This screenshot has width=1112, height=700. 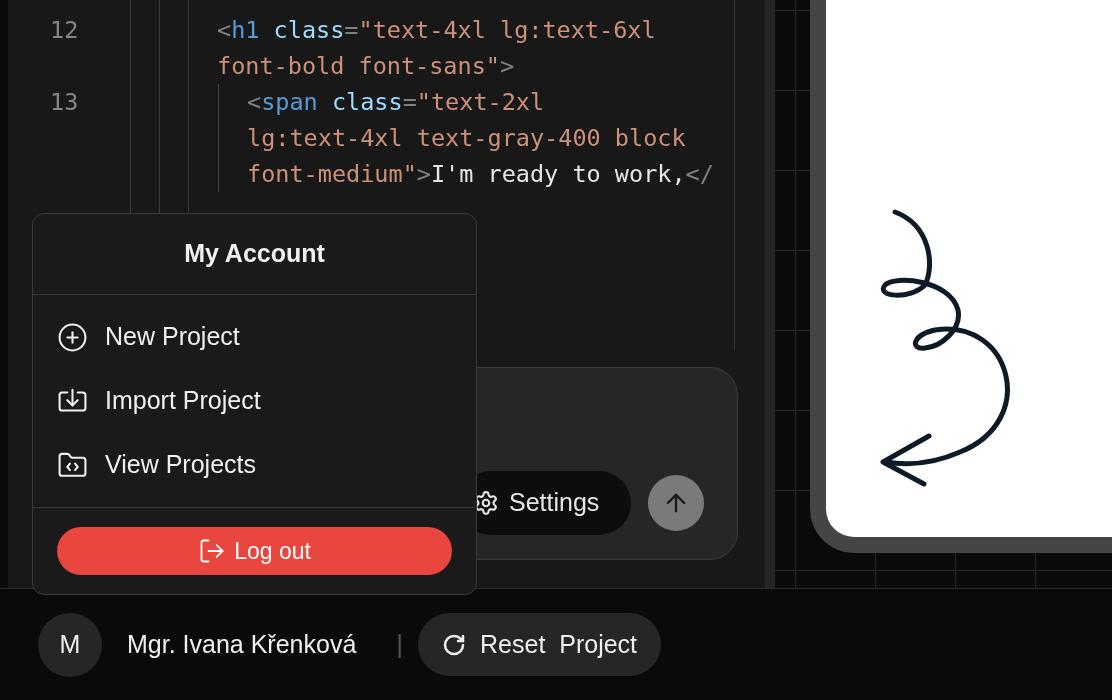 I want to click on send-button, so click(x=676, y=503).